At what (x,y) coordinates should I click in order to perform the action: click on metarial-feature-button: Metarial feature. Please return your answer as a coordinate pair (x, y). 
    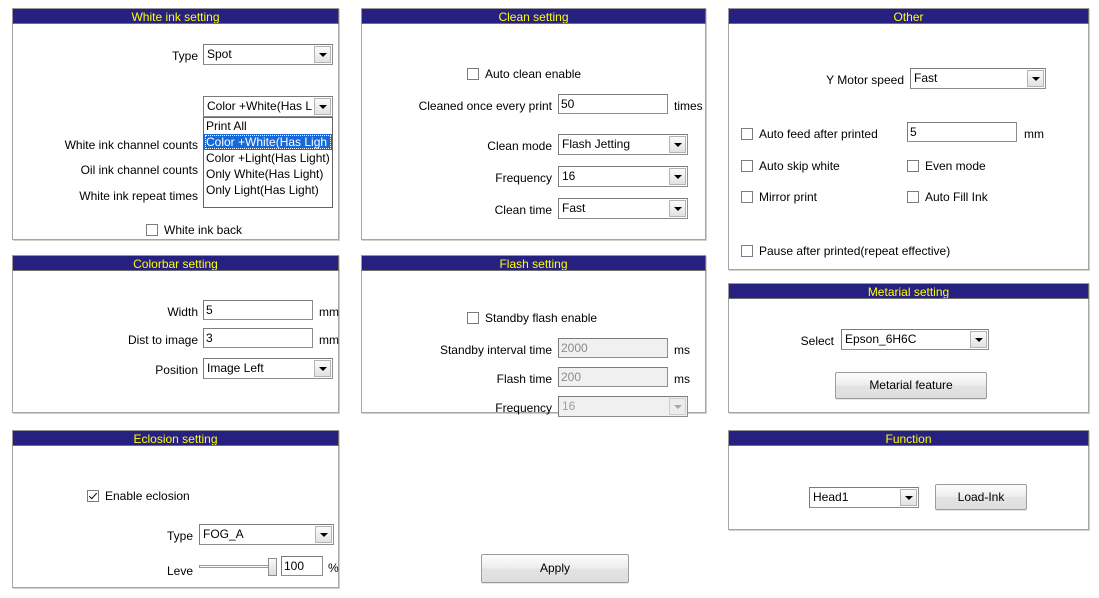
    Looking at the image, I should click on (911, 385).